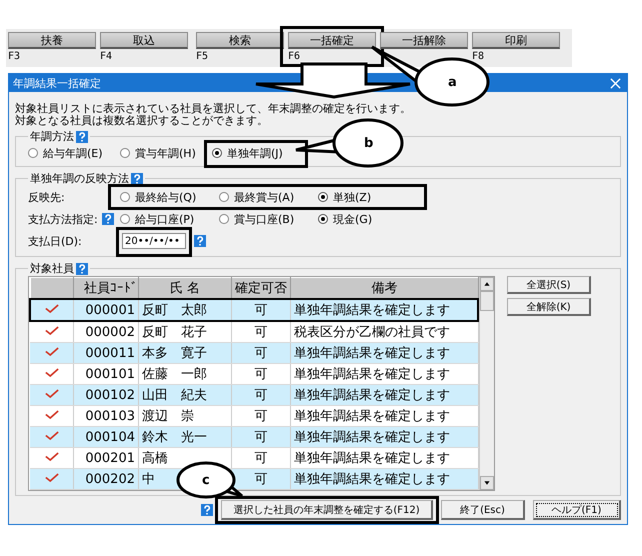 The image size is (642, 556). I want to click on callout-label: c, so click(206, 480).